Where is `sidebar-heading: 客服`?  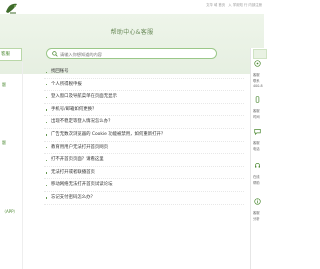
sidebar-heading: 客服 is located at coordinates (11, 54).